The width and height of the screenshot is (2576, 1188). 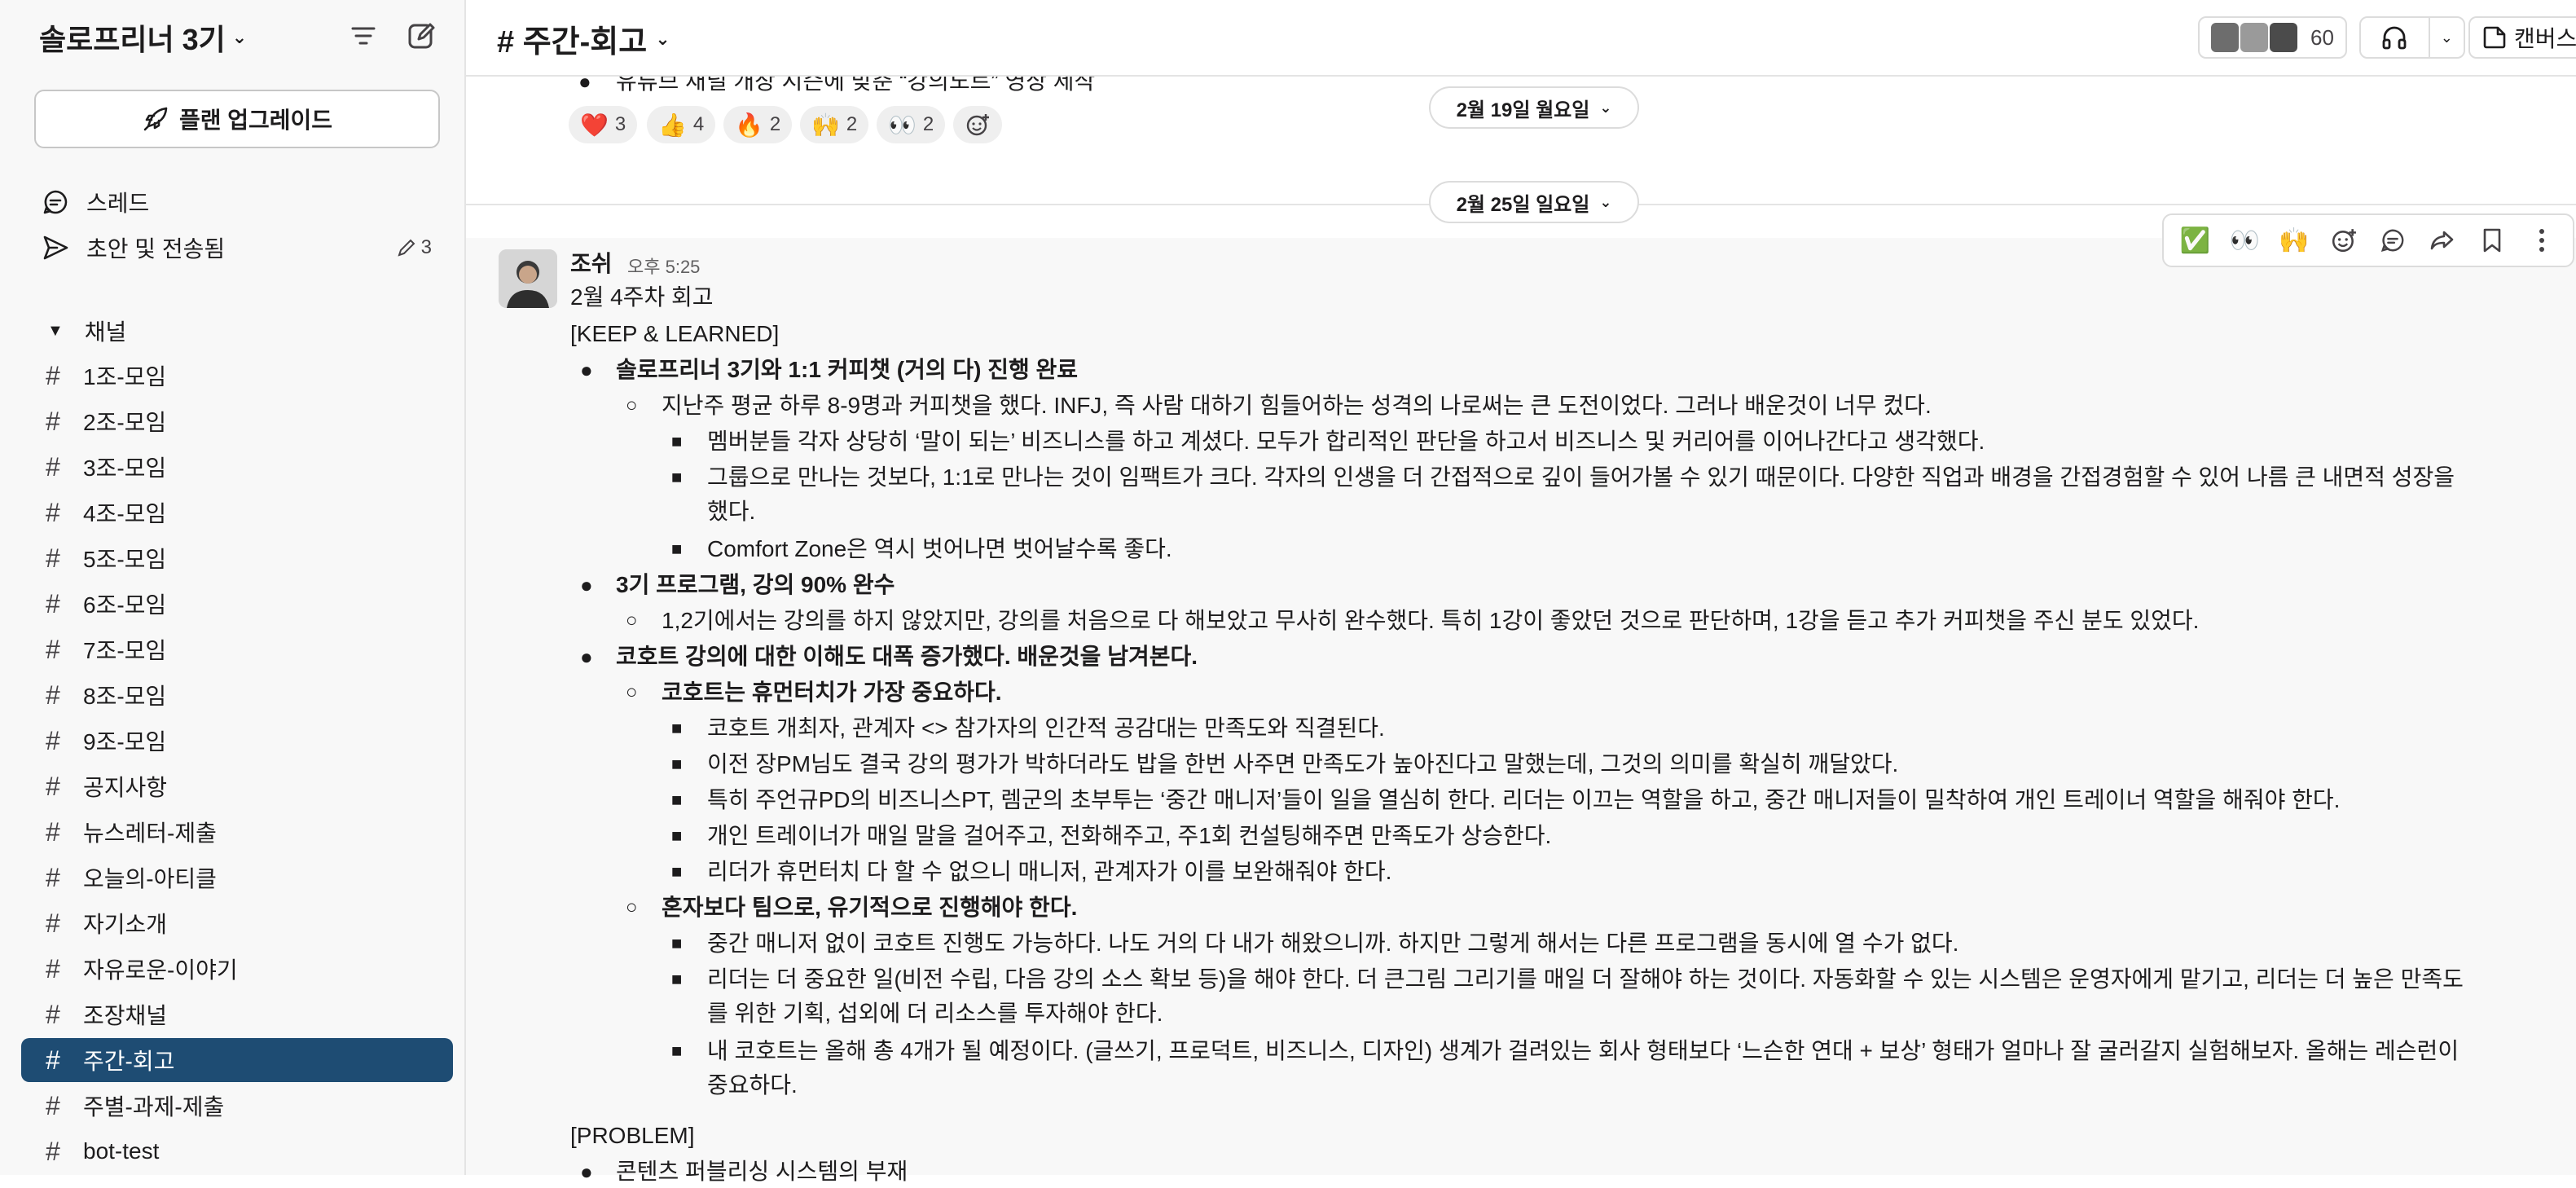 What do you see at coordinates (160, 970) in the screenshot?
I see `channel-label: 자유로운-이야기` at bounding box center [160, 970].